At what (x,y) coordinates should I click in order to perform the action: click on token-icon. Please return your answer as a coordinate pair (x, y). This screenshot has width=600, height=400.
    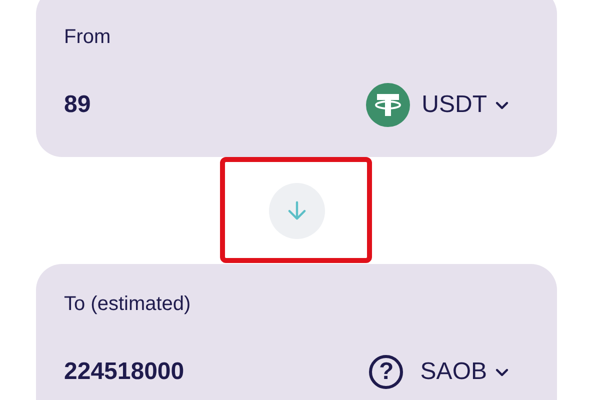
    Looking at the image, I should click on (388, 105).